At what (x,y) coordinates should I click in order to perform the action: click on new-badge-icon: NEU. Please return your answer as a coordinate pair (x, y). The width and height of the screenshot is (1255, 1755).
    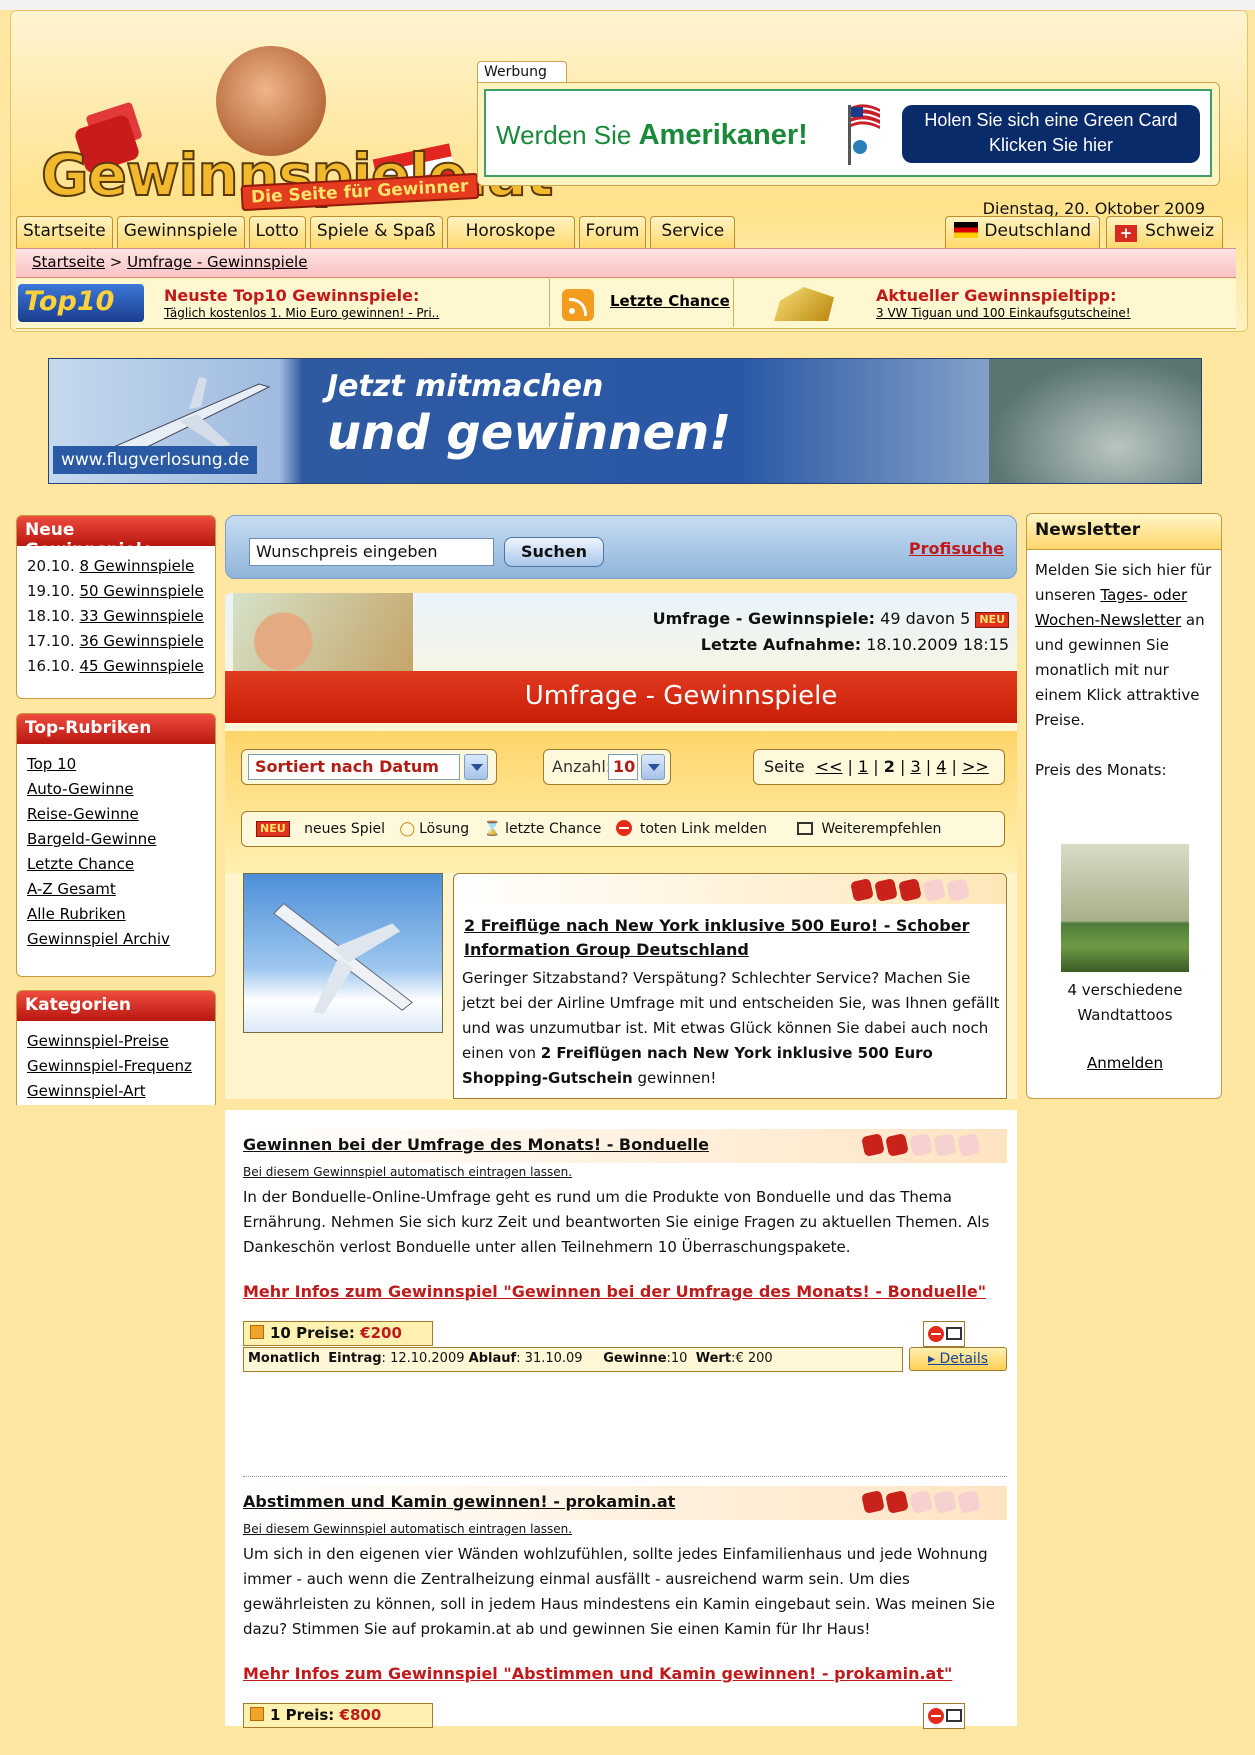
    Looking at the image, I should click on (992, 620).